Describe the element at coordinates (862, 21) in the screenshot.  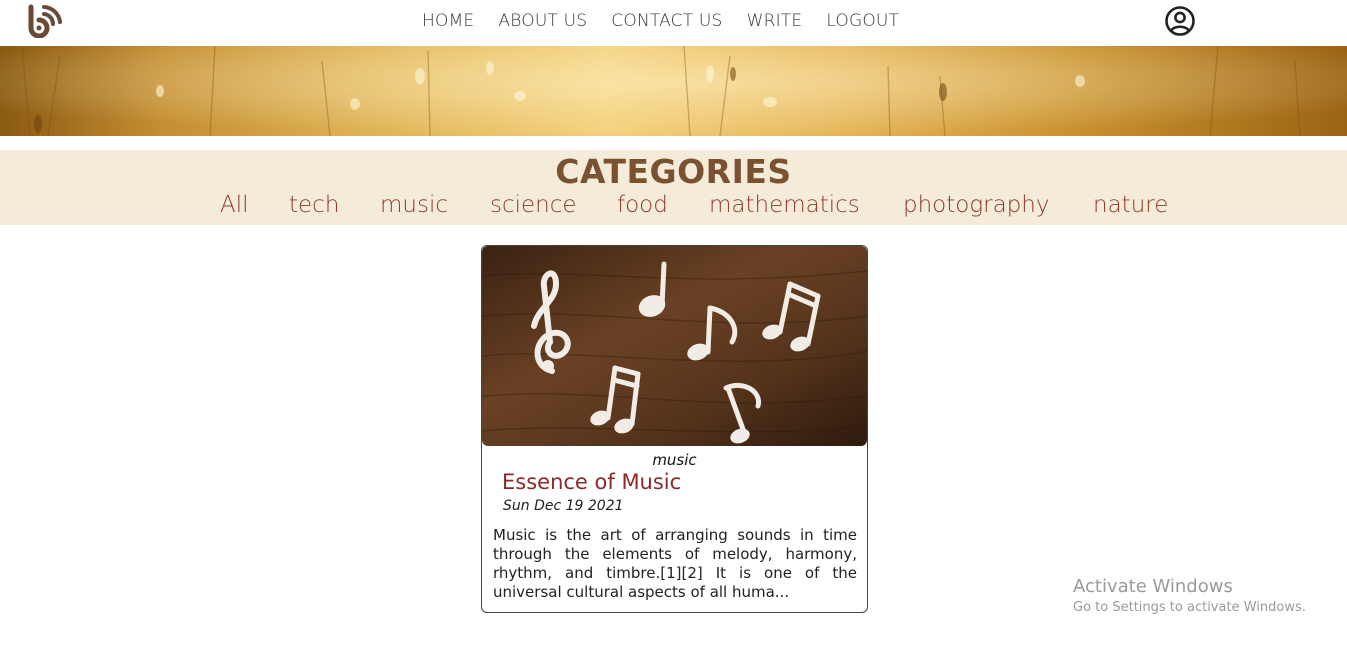
I see `nav-logout: LOGOUT` at that location.